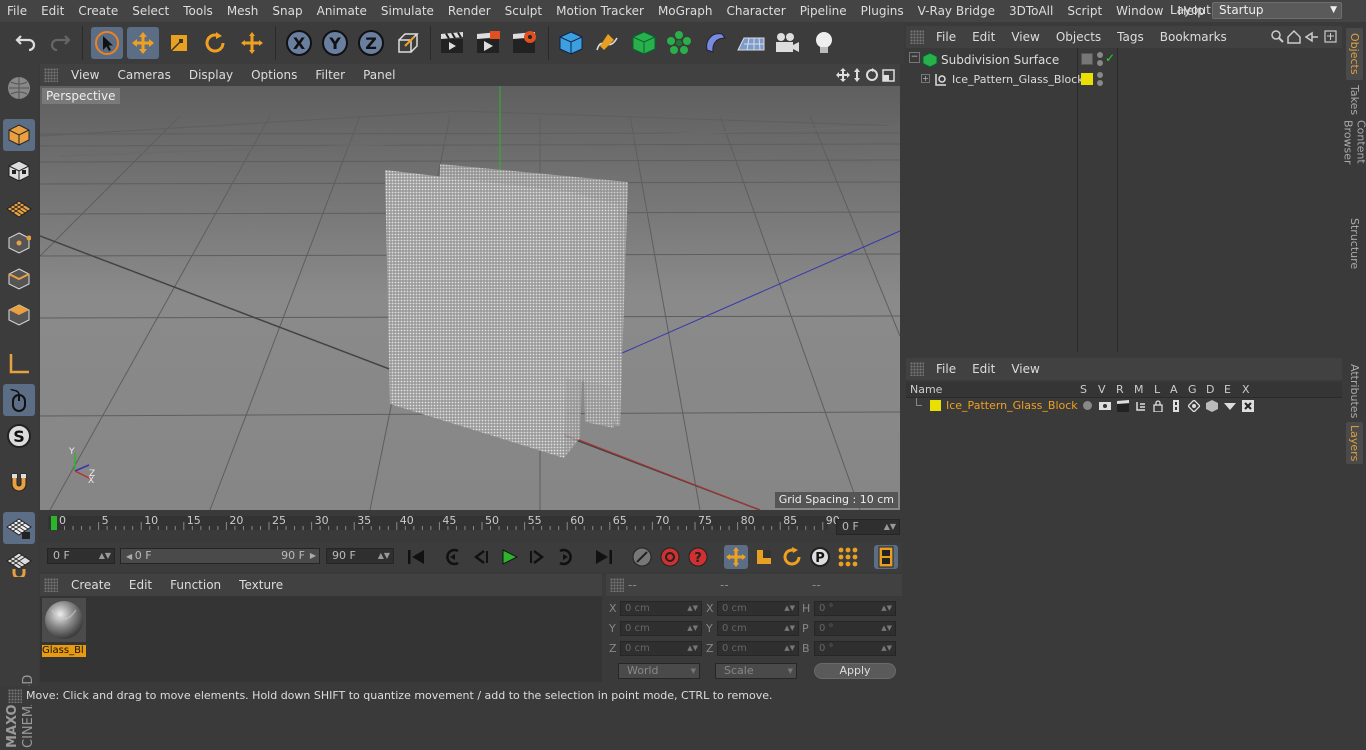  I want to click on key-rotation-button, so click(792, 557).